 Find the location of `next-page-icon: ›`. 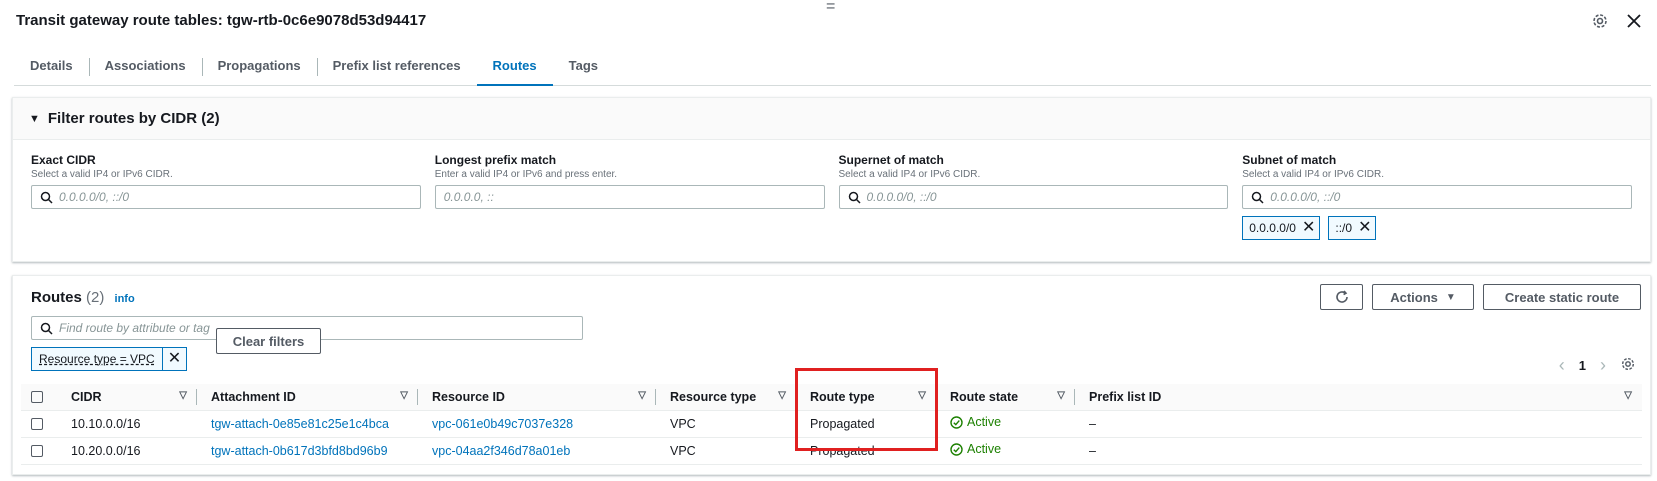

next-page-icon: › is located at coordinates (1603, 365).